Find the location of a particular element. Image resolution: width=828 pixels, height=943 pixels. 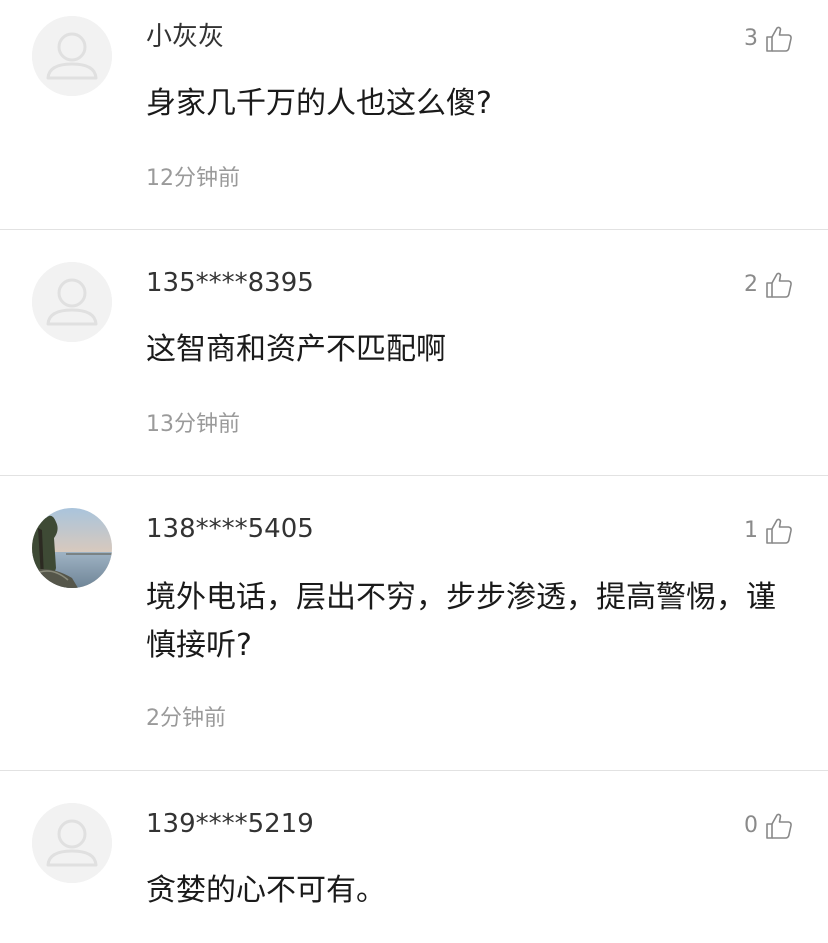

comment-username: 135****8395 is located at coordinates (230, 283).